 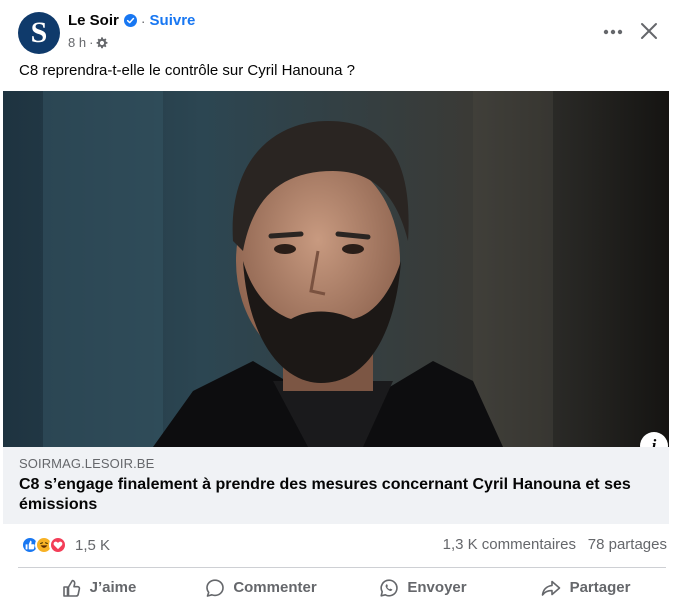 What do you see at coordinates (275, 587) in the screenshot?
I see `comment-label: Commenter` at bounding box center [275, 587].